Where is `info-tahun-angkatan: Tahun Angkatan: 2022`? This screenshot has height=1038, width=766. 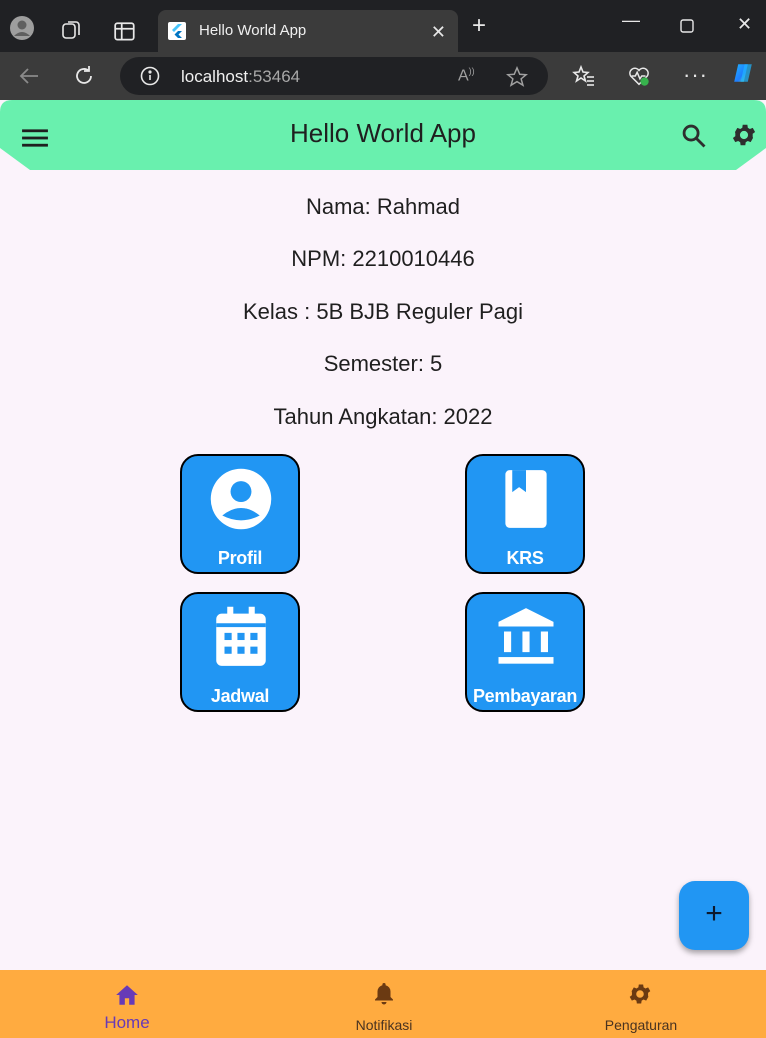
info-tahun-angkatan: Tahun Angkatan: 2022 is located at coordinates (383, 416).